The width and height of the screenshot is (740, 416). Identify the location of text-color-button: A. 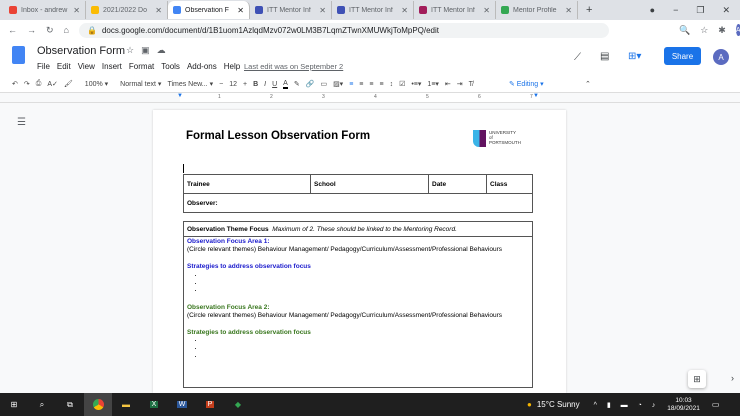
(285, 84).